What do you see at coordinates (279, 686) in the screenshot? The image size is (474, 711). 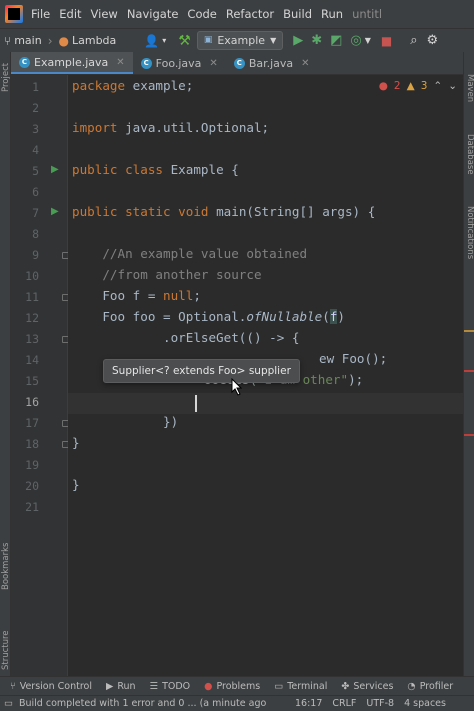 I see `terminal-icon: ▭` at bounding box center [279, 686].